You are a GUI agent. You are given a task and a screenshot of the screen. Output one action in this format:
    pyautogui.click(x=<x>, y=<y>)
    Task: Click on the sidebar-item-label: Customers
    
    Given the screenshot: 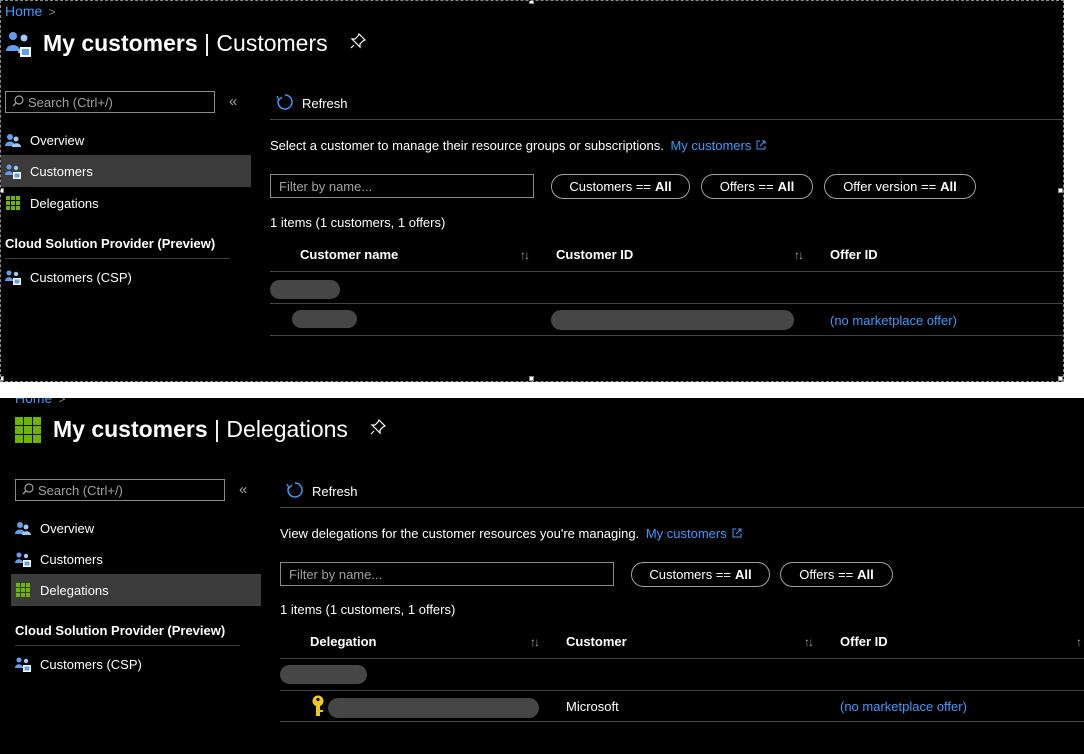 What is the action you would take?
    pyautogui.click(x=71, y=559)
    